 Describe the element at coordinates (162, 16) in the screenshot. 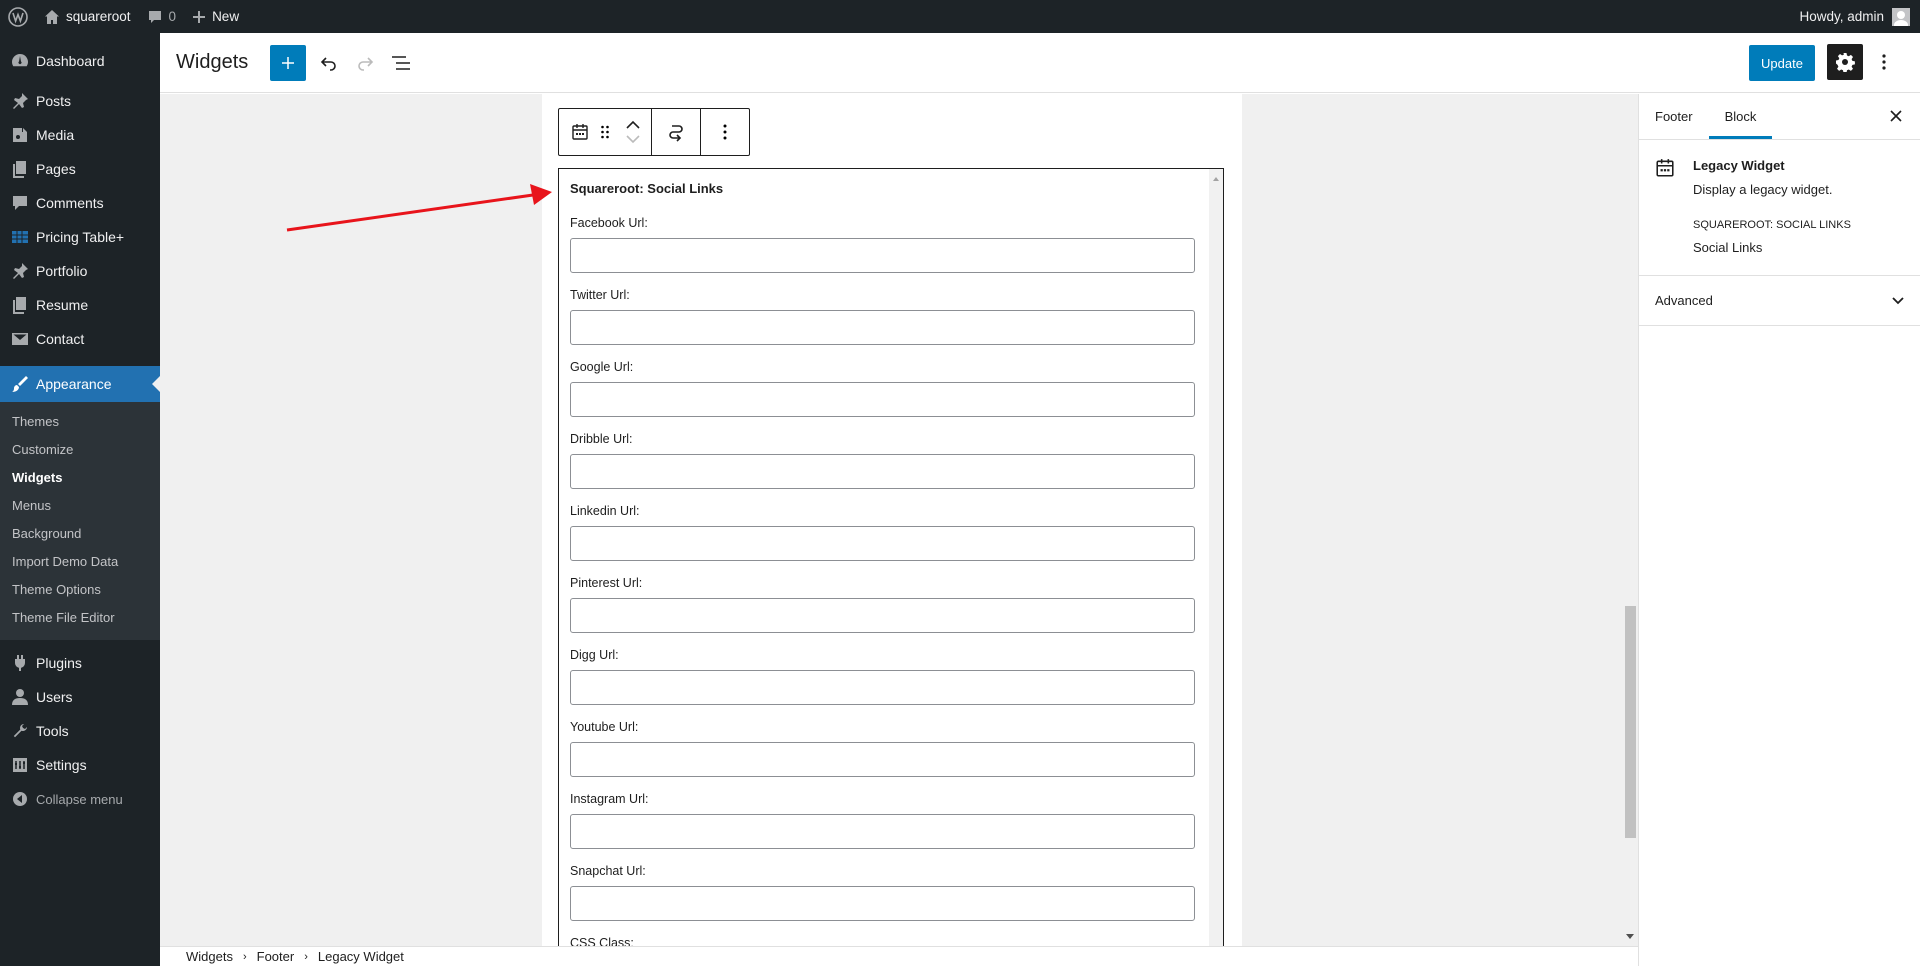

I see `comments-link: 0` at that location.